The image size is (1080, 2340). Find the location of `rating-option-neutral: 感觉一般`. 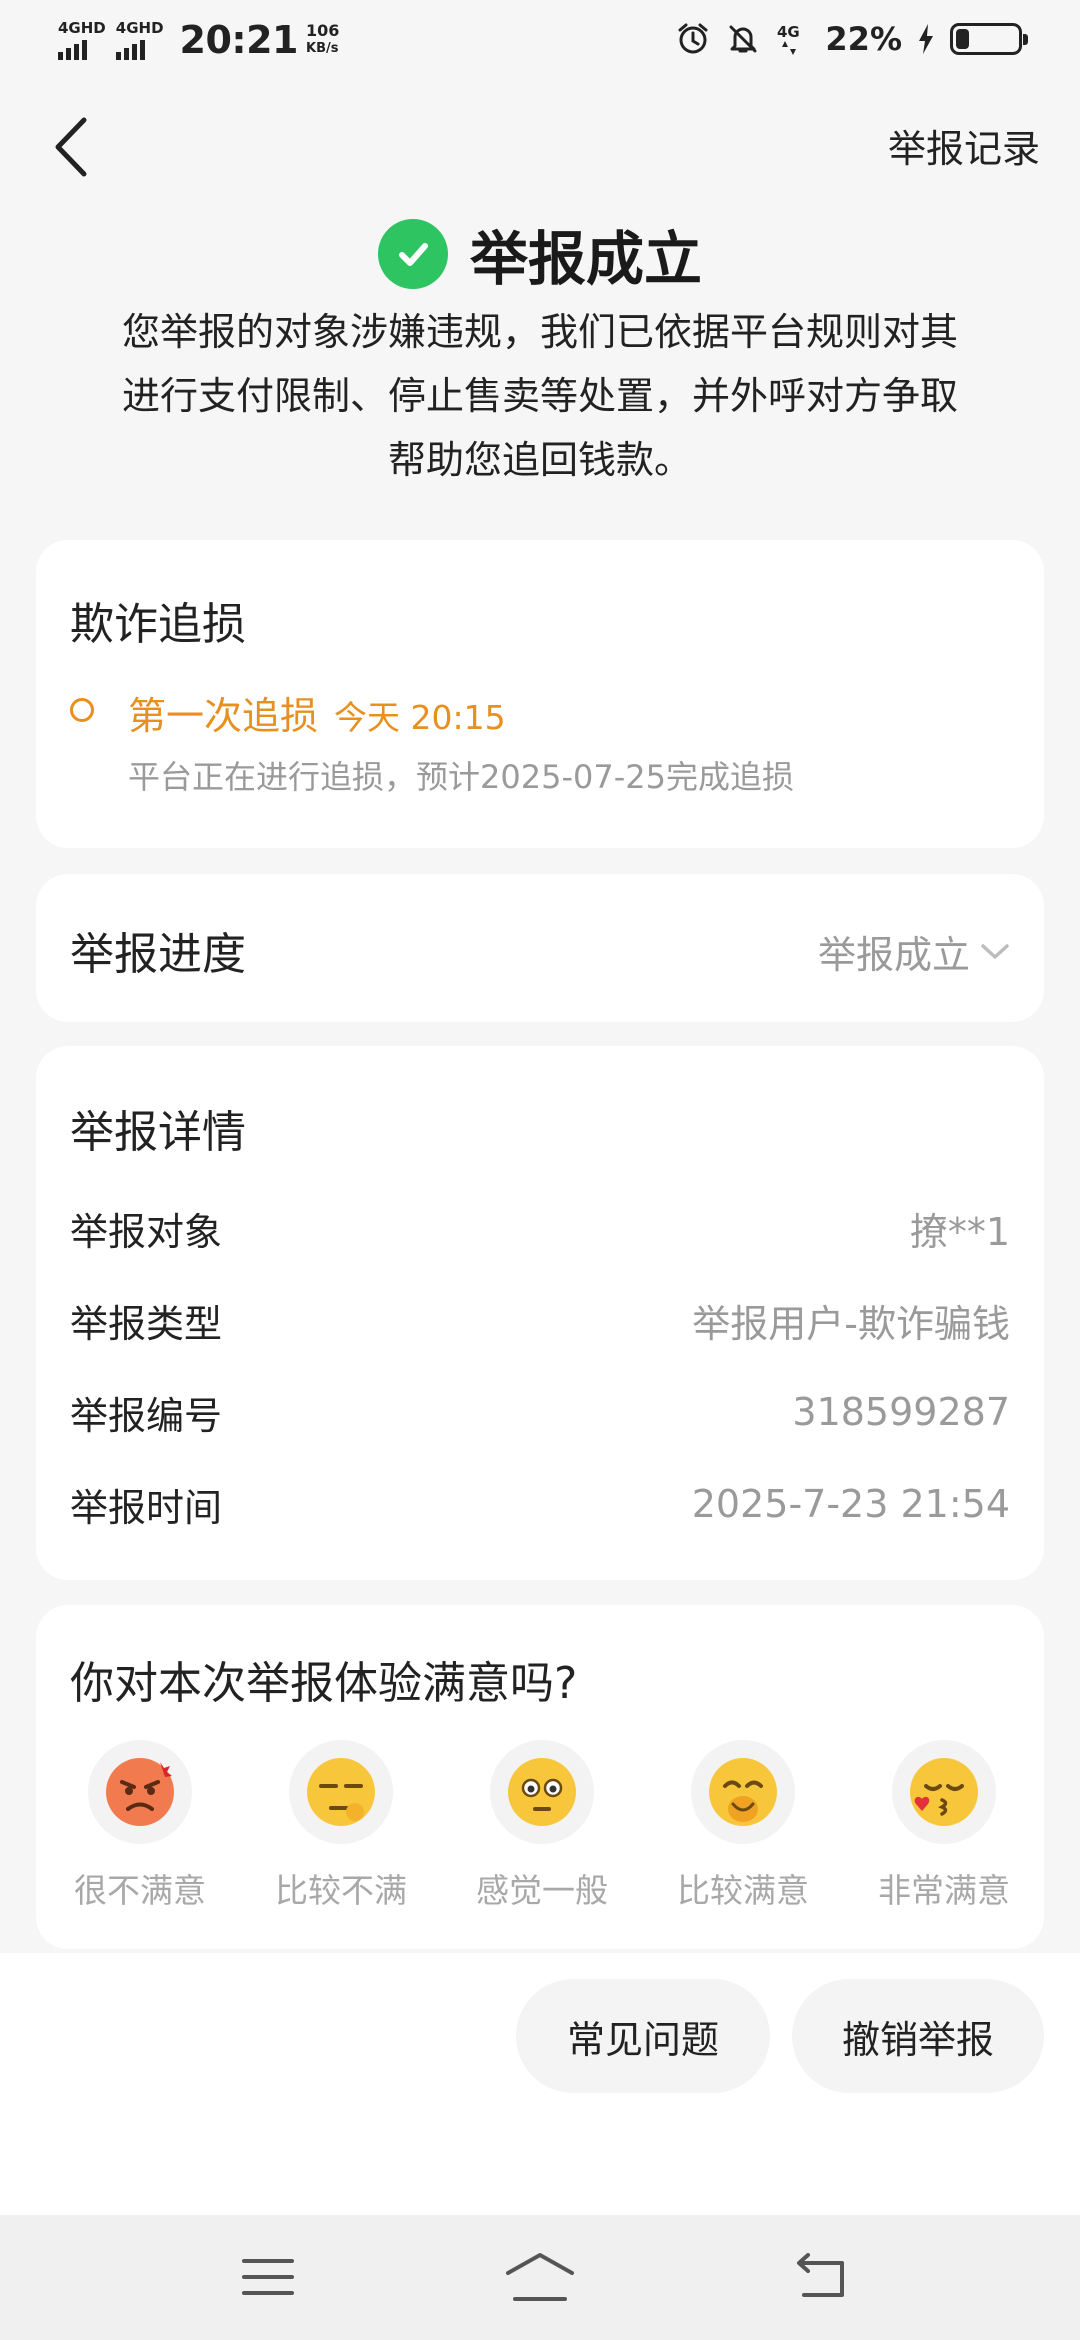

rating-option-neutral: 感觉一般 is located at coordinates (542, 1826).